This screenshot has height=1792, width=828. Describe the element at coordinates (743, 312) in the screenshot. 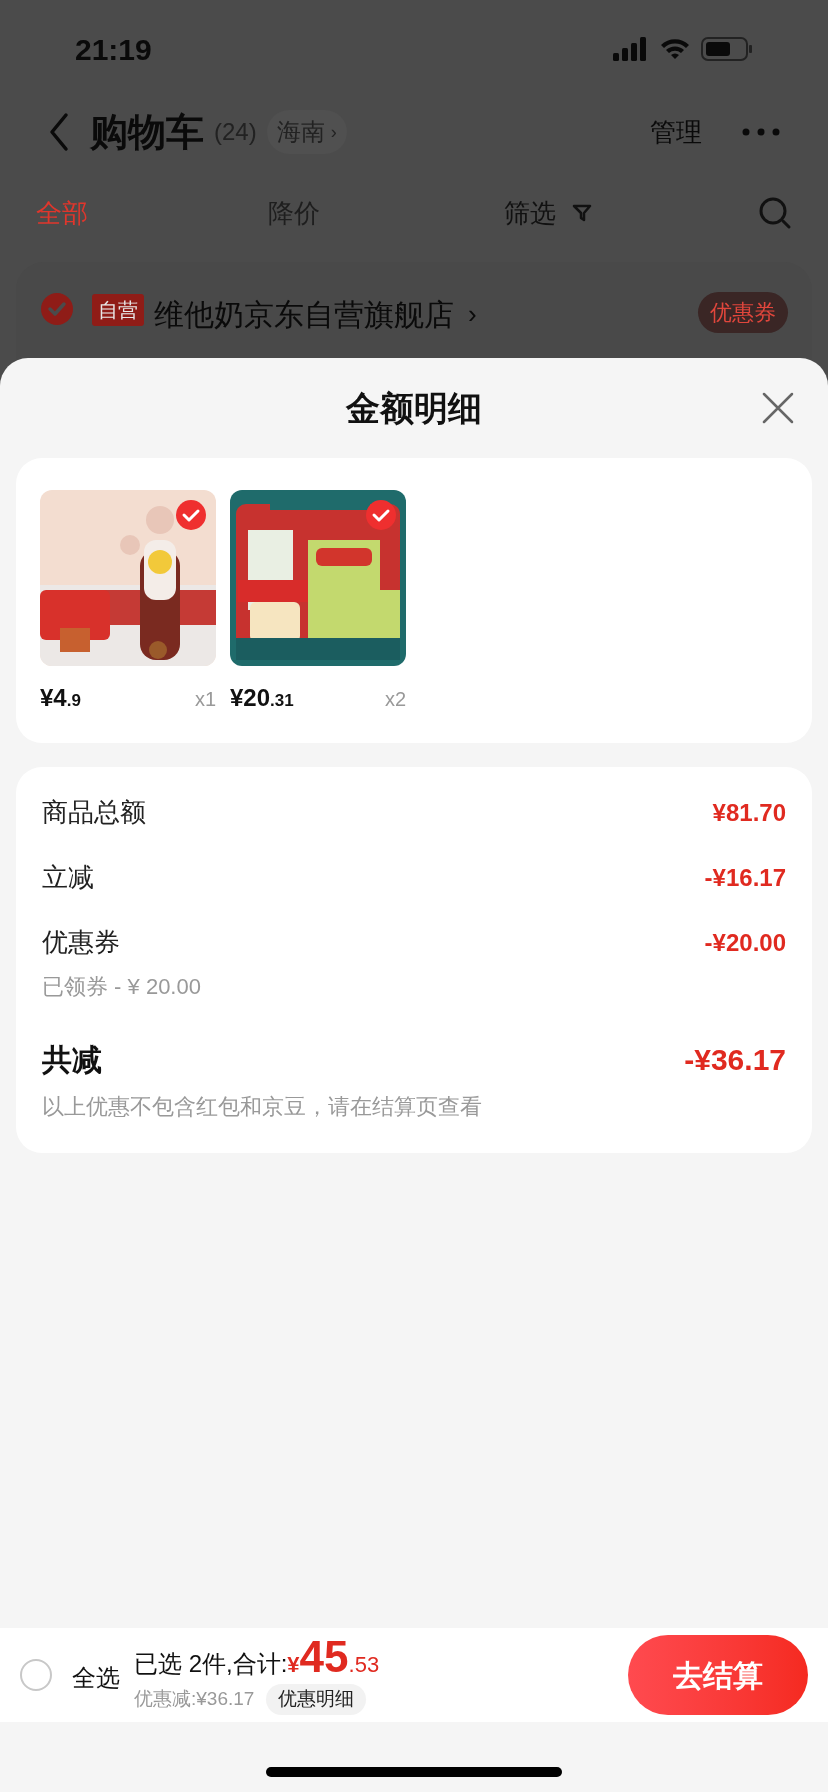

I see `coupon-button: 优惠券` at that location.